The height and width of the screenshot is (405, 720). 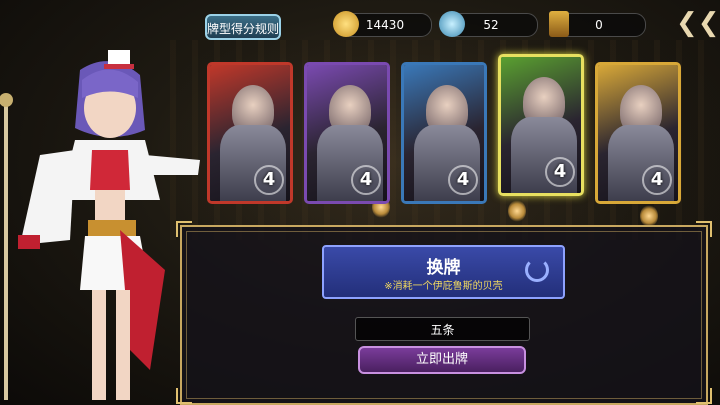 What do you see at coordinates (442, 360) in the screenshot?
I see `play-now-button: 立即出牌` at bounding box center [442, 360].